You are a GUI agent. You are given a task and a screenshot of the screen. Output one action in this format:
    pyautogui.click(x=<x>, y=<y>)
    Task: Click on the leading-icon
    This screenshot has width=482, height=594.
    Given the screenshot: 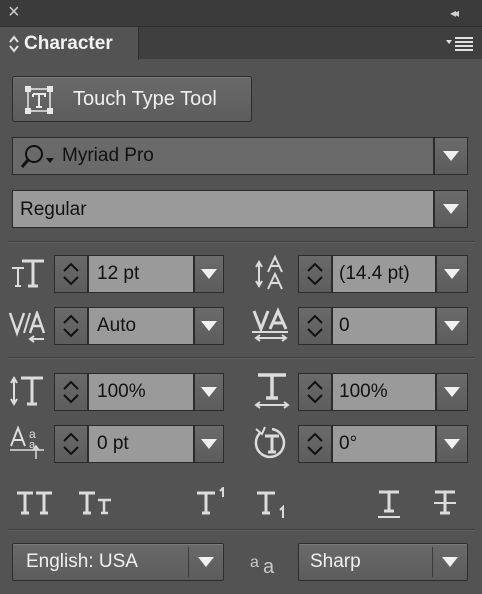 What is the action you would take?
    pyautogui.click(x=272, y=273)
    